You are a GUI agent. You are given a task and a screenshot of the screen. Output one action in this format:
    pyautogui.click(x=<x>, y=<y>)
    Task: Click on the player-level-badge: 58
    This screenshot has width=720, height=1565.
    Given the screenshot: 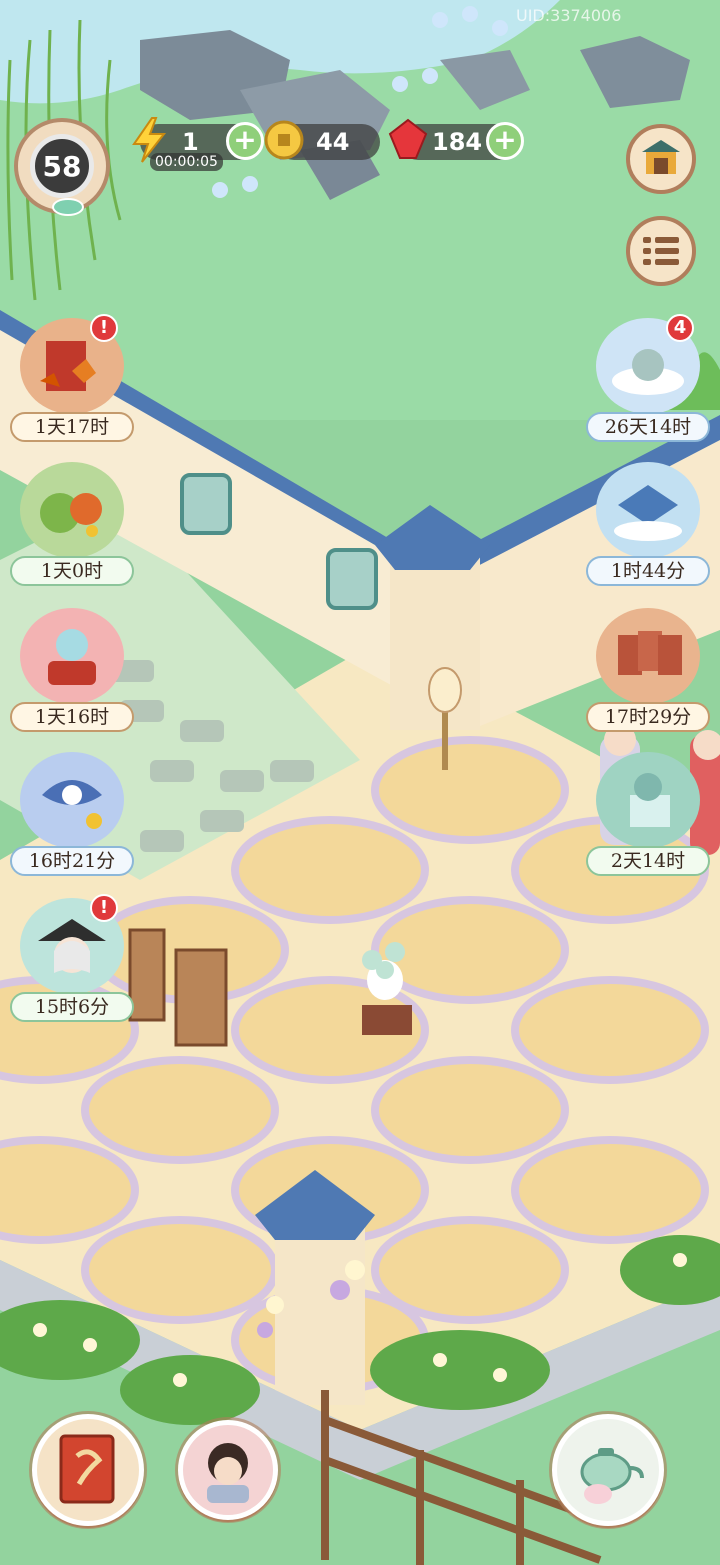 What is the action you would take?
    pyautogui.click(x=62, y=167)
    